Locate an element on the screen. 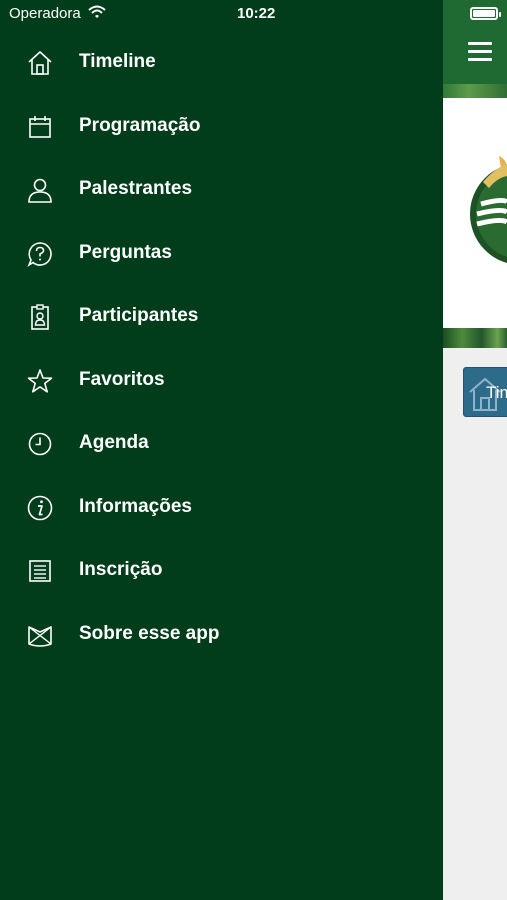 The image size is (507, 900). menu-item-label: Participantes is located at coordinates (139, 315).